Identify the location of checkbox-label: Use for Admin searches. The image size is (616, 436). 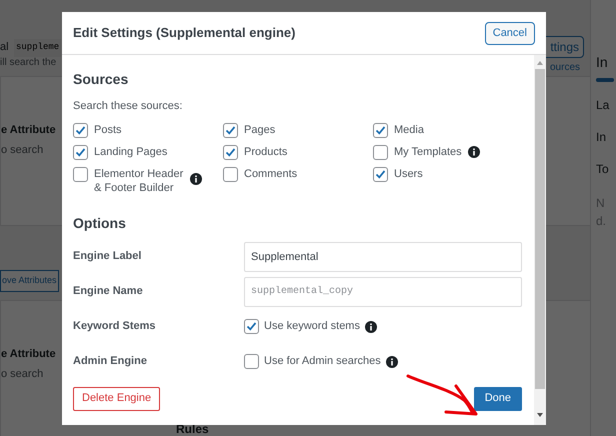
(322, 362).